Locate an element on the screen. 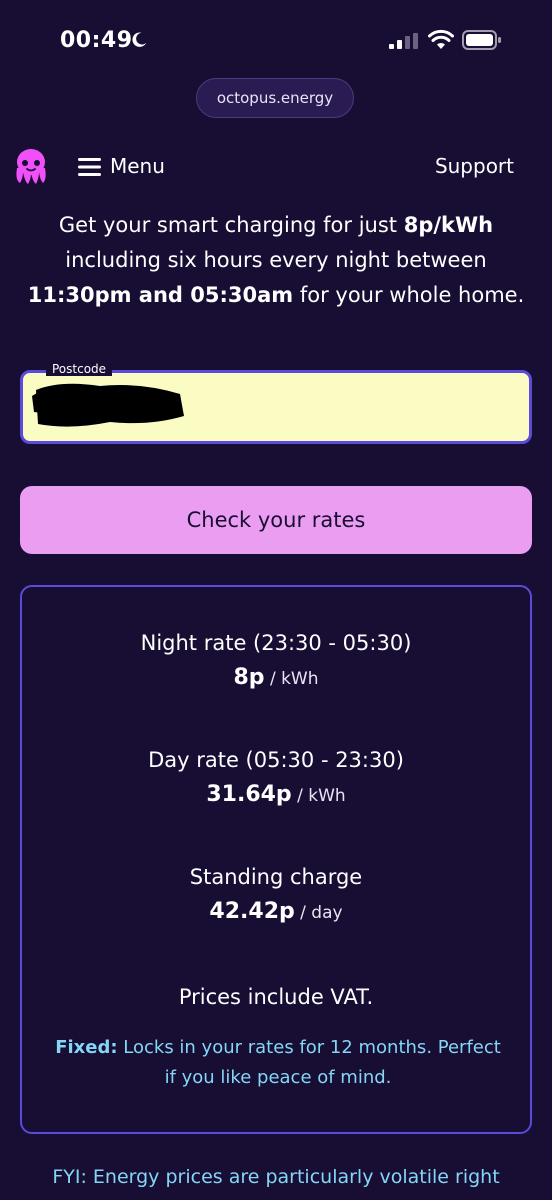  day-rate-unit: / kWh is located at coordinates (318, 796).